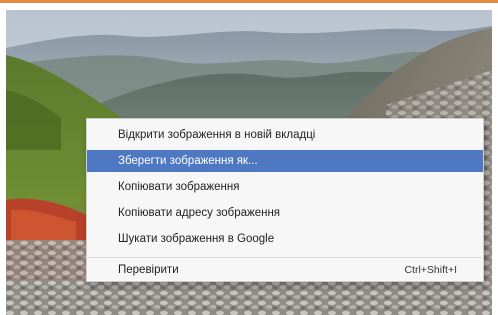 This screenshot has width=498, height=315. Describe the element at coordinates (285, 213) in the screenshot. I see `copy-image-address-item: Копіювати адресу зображення` at that location.